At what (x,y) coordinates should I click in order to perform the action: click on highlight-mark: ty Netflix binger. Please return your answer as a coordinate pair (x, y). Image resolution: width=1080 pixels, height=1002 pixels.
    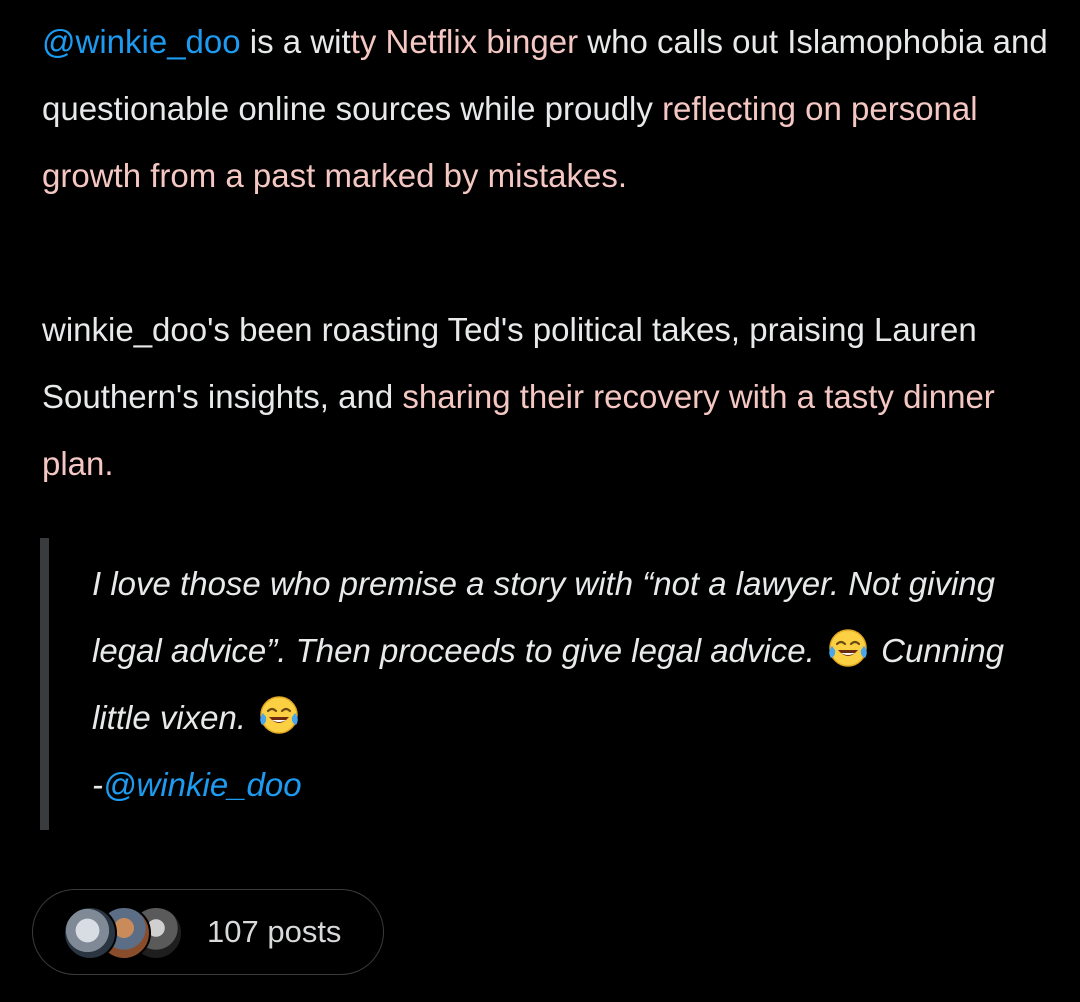
    Looking at the image, I should click on (464, 41).